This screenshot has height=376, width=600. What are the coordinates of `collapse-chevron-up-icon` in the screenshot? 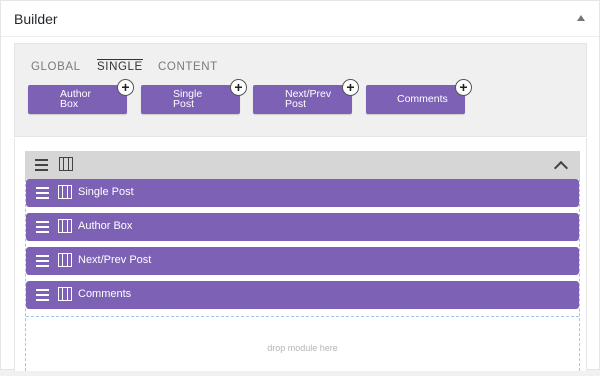 It's located at (561, 168).